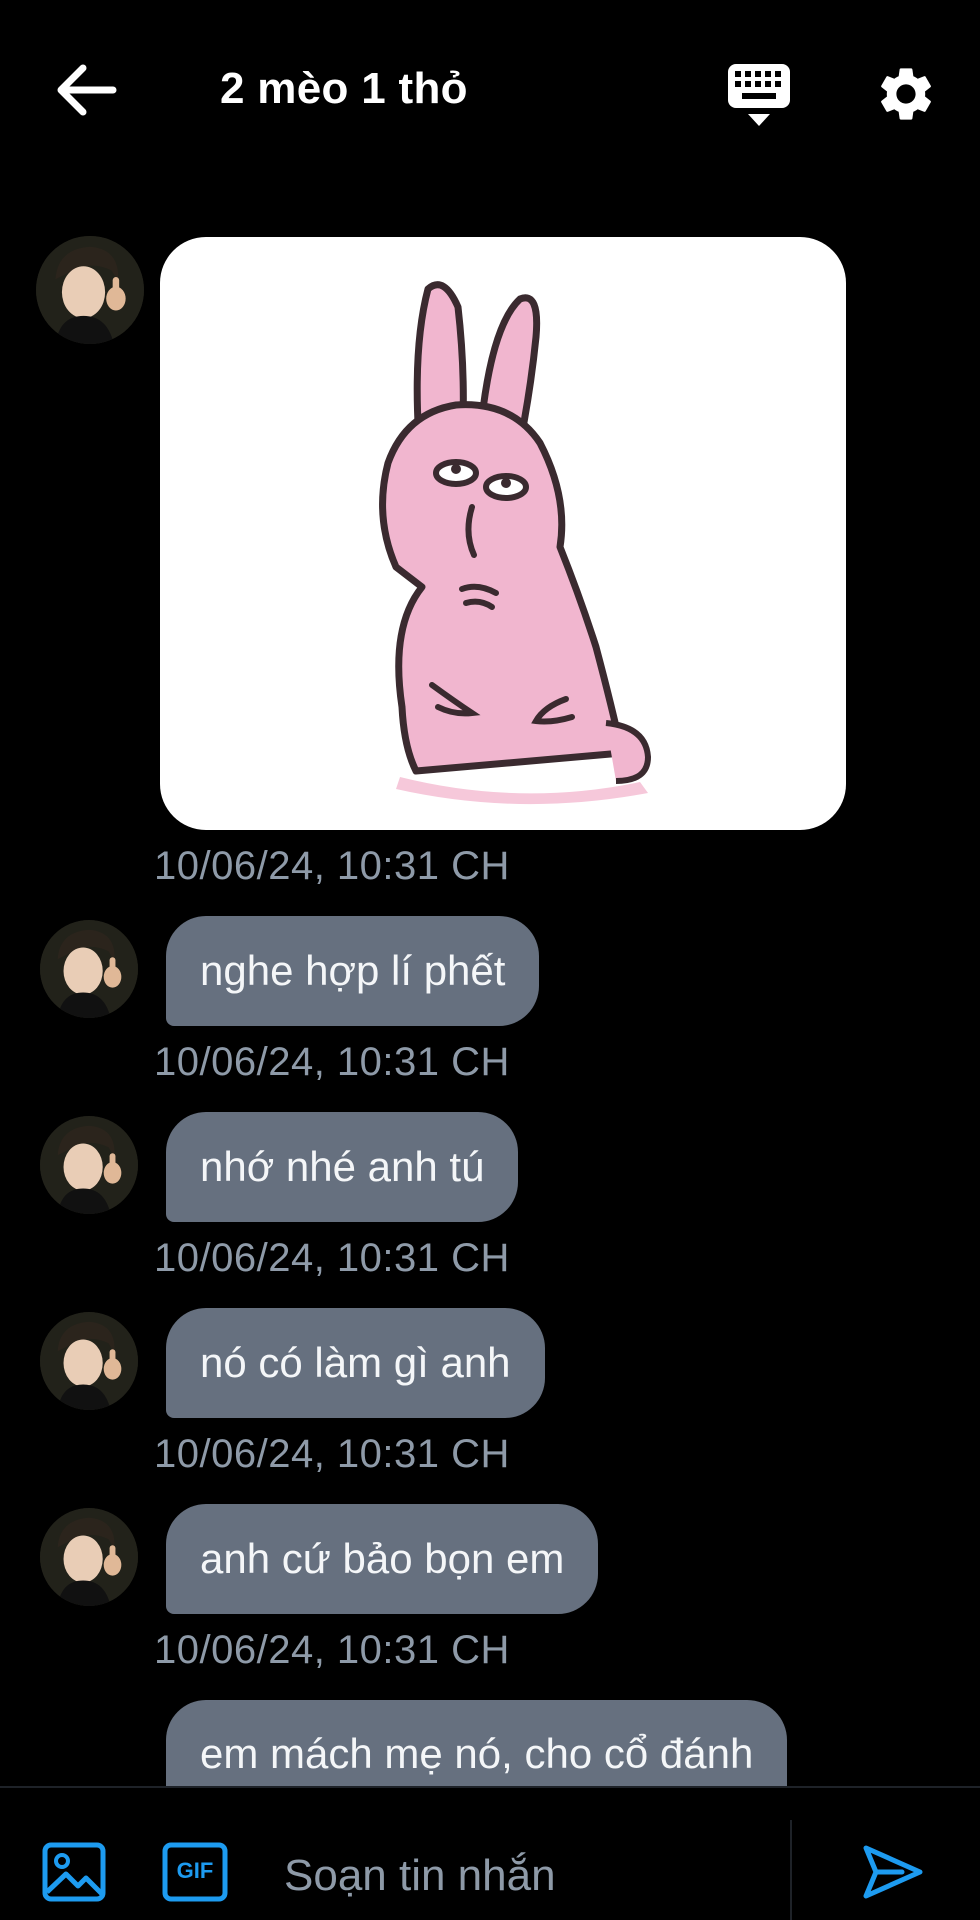 This screenshot has width=980, height=1920. Describe the element at coordinates (791, 1870) in the screenshot. I see `composer-divider` at that location.